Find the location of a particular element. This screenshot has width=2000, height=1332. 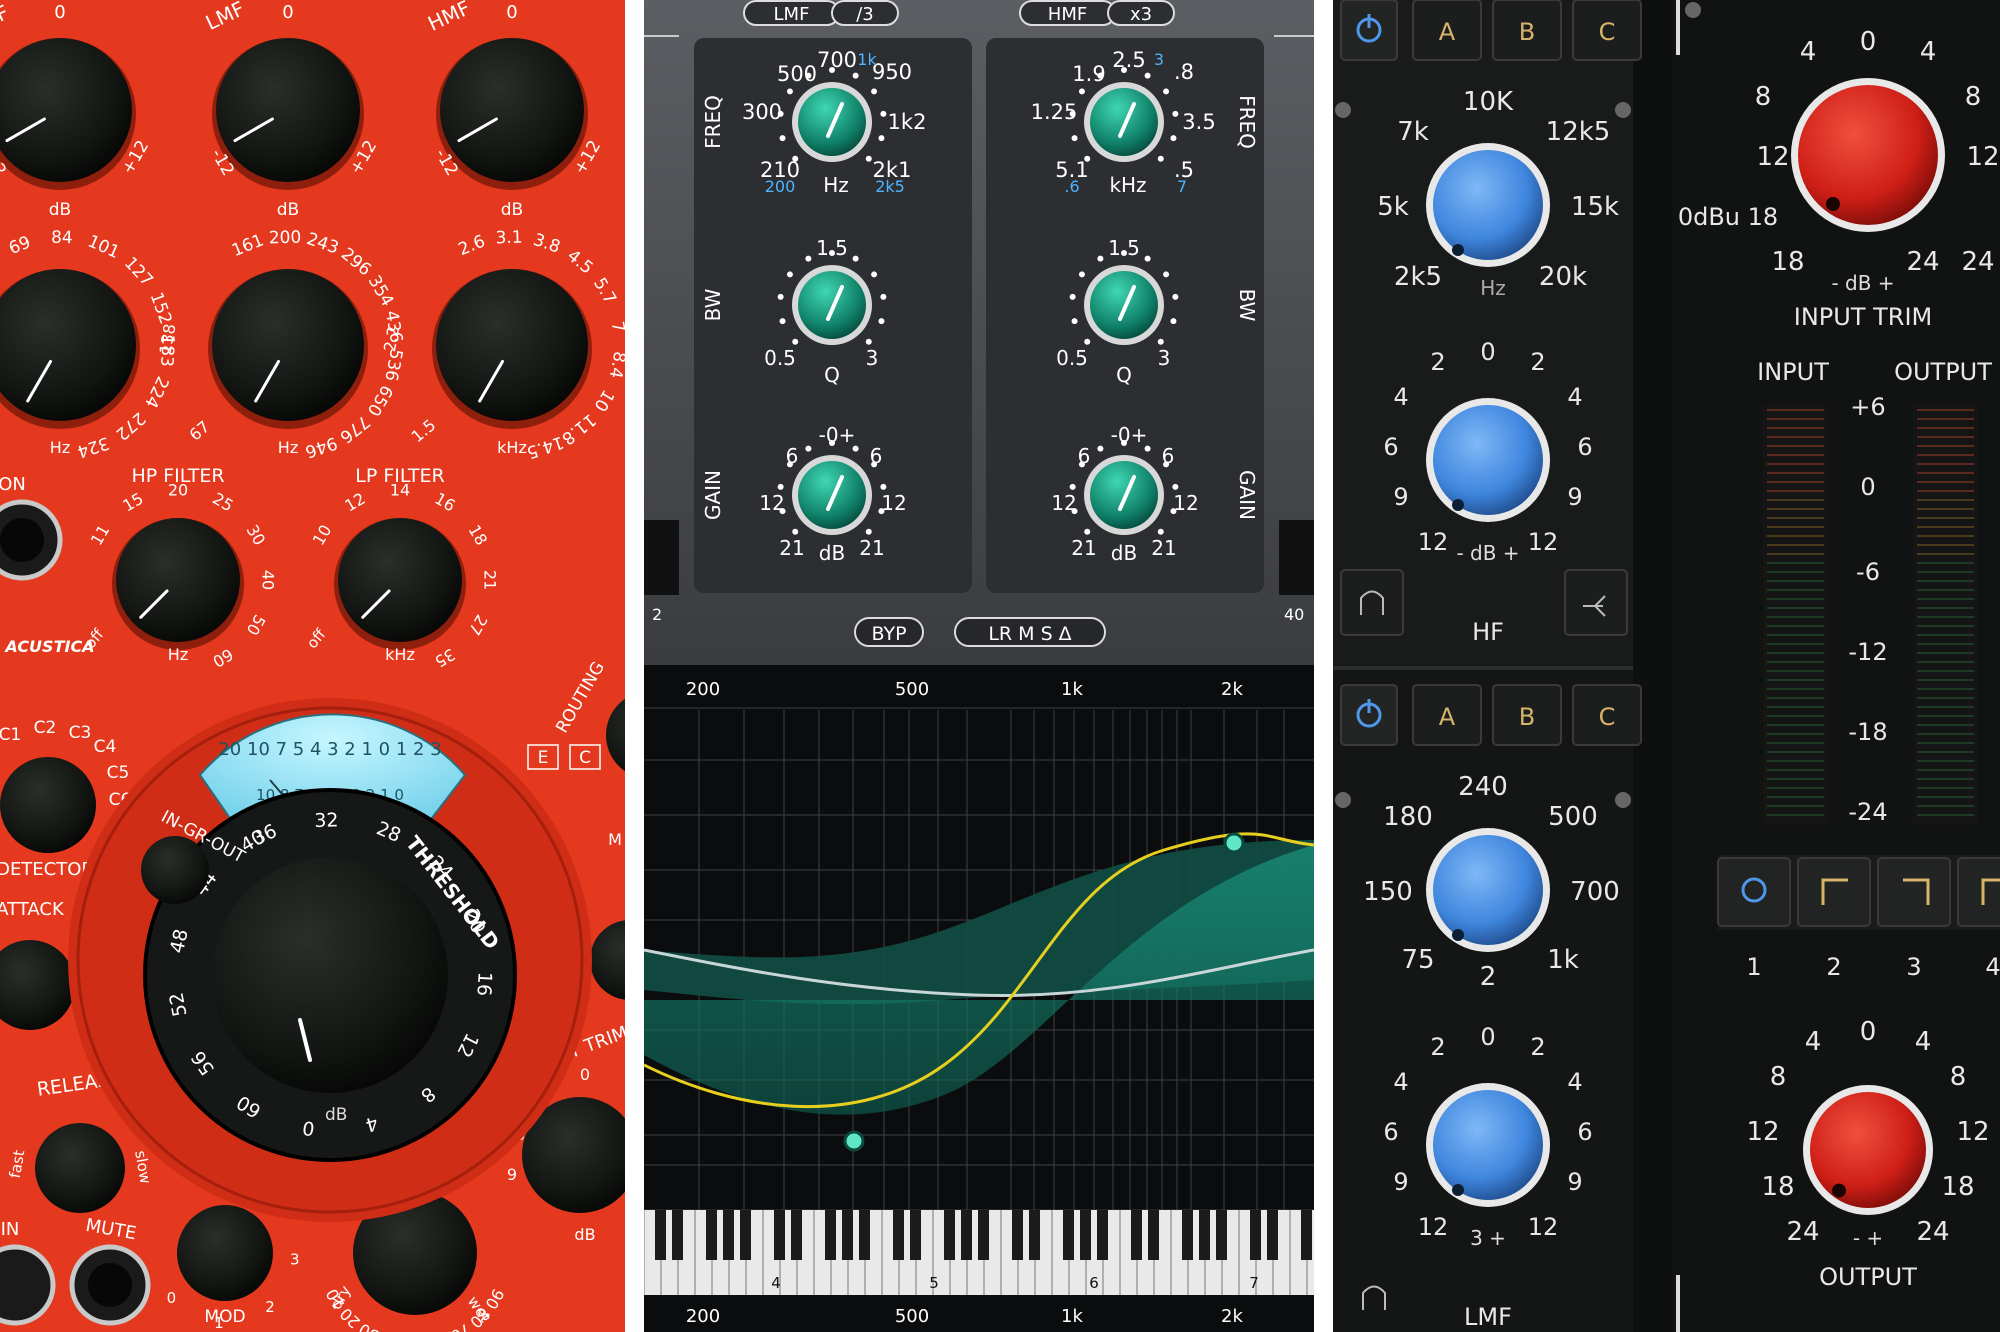

octave-label: 4 is located at coordinates (776, 1283).